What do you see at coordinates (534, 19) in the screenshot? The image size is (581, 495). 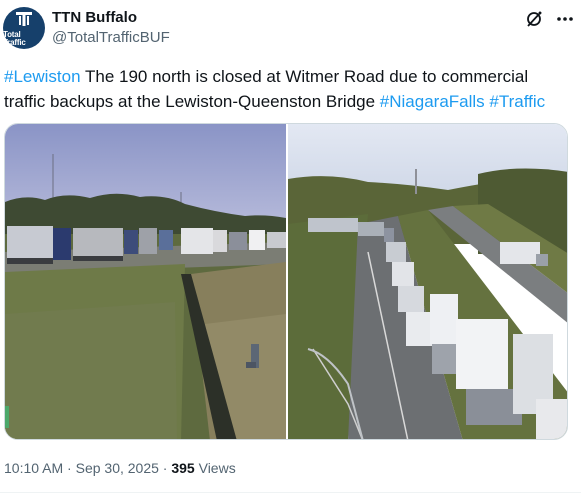 I see `grok-icon` at bounding box center [534, 19].